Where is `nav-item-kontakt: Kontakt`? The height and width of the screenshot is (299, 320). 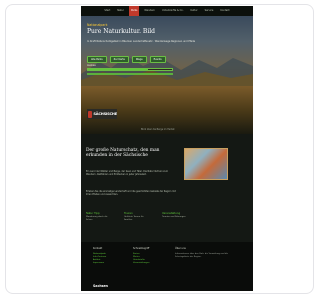 nav-item-kontakt: Kontakt is located at coordinates (224, 11).